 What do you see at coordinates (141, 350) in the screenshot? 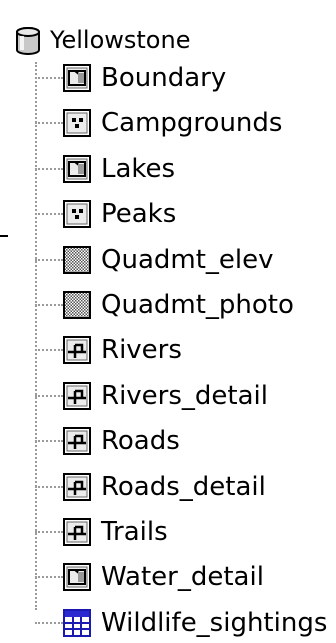
I see `tree-item-label: Rivers` at bounding box center [141, 350].